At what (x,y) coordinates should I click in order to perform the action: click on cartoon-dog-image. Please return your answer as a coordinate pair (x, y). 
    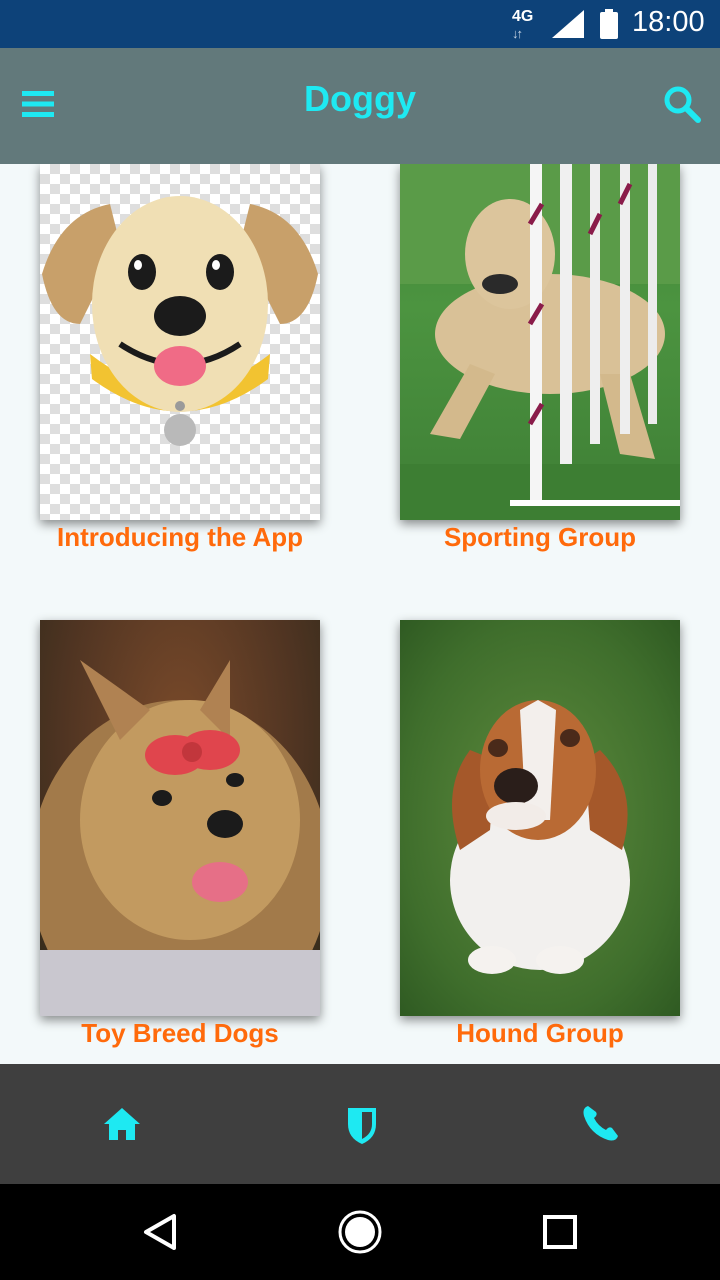
    Looking at the image, I should click on (180, 342).